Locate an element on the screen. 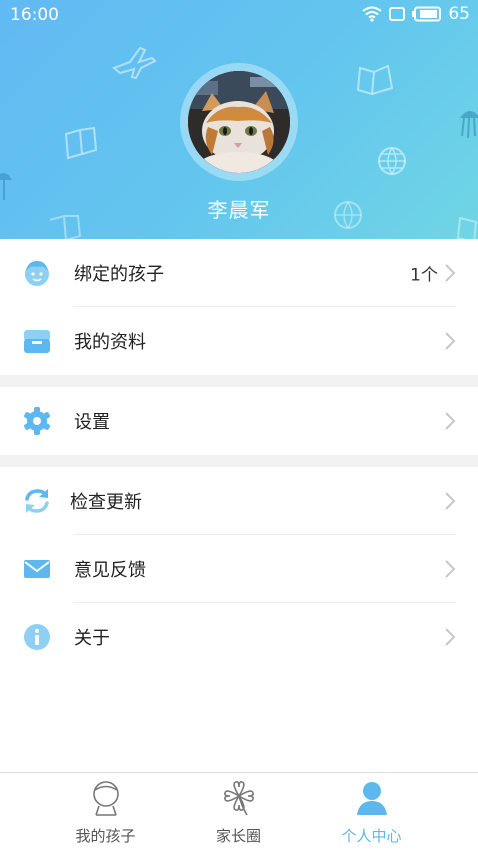 This screenshot has width=478, height=851. menu-label: 我的资料 is located at coordinates (110, 342).